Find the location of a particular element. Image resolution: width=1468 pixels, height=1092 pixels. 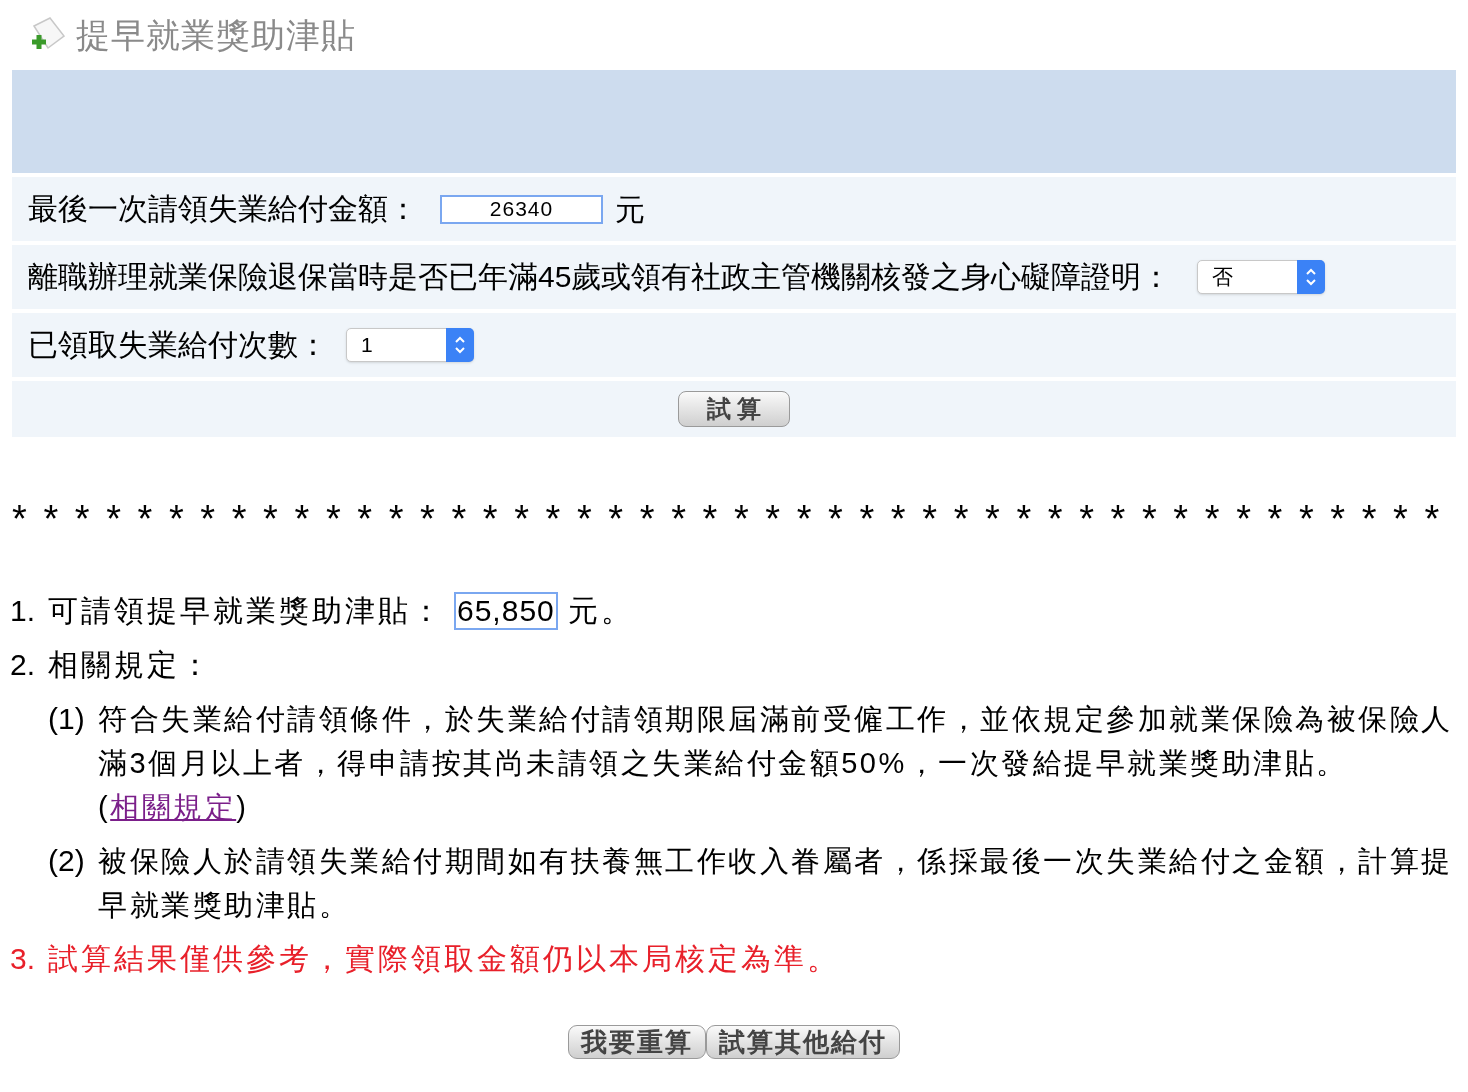

rules-heading: 相關規定： is located at coordinates (131, 665).